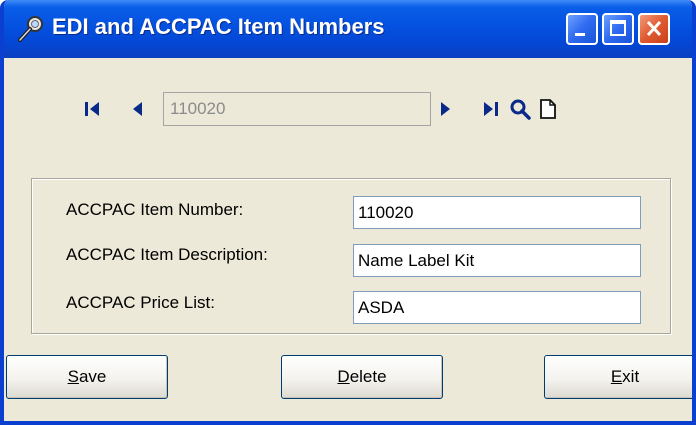  I want to click on delete-label: elete, so click(368, 376).